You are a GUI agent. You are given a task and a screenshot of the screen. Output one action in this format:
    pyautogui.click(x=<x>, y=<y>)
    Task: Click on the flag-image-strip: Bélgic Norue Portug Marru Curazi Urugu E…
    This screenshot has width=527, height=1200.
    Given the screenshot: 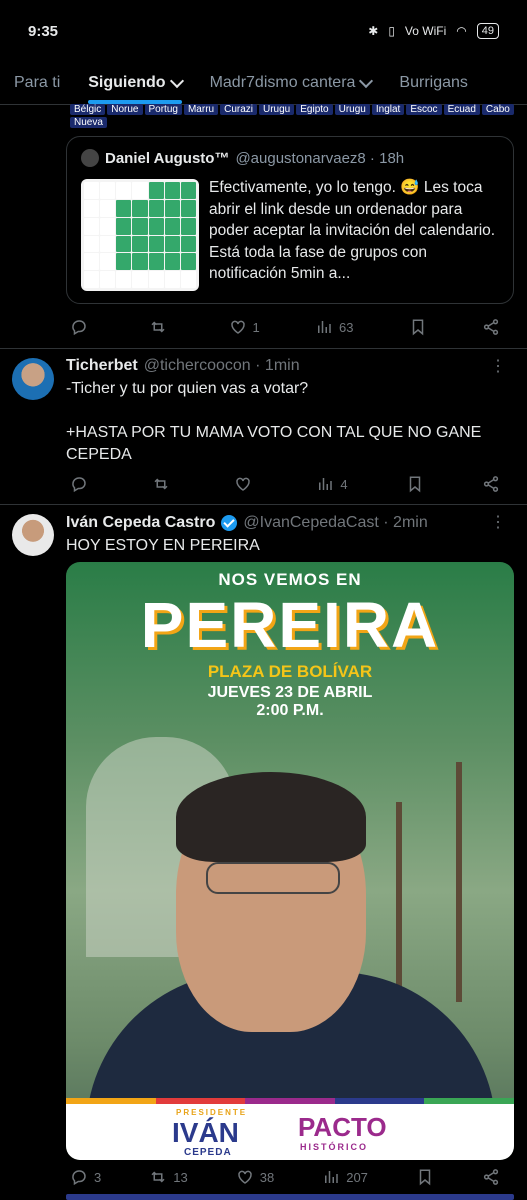 What is the action you would take?
    pyautogui.click(x=292, y=116)
    